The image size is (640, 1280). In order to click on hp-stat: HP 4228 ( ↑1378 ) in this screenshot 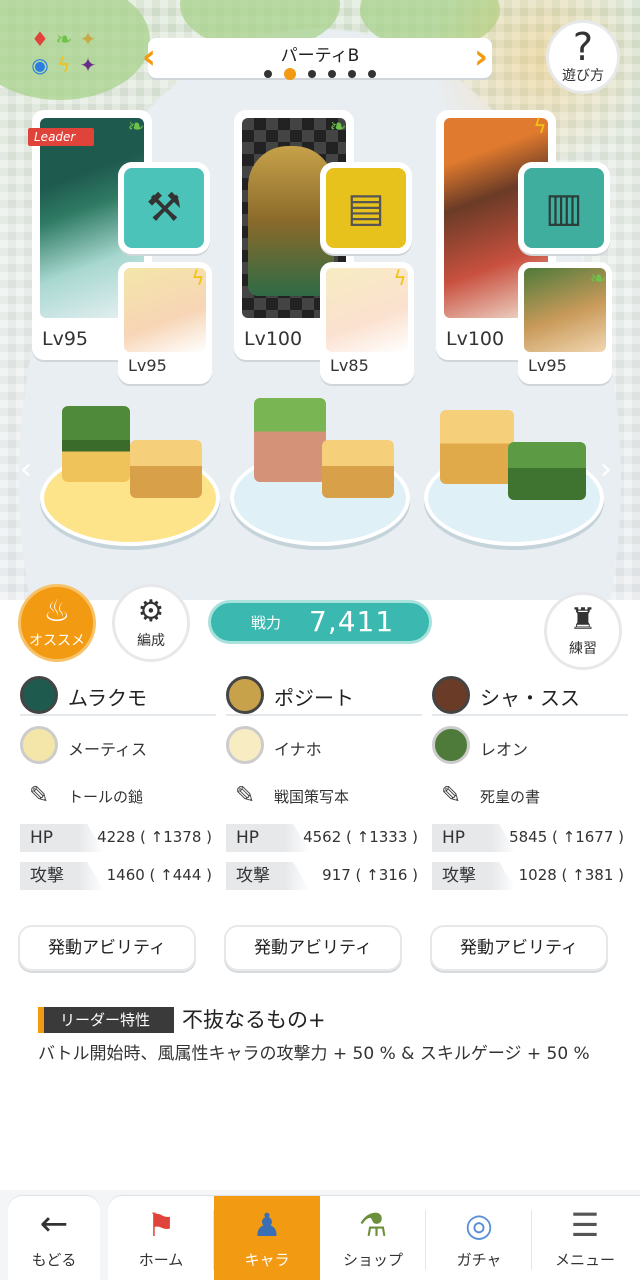, I will do `click(118, 839)`.